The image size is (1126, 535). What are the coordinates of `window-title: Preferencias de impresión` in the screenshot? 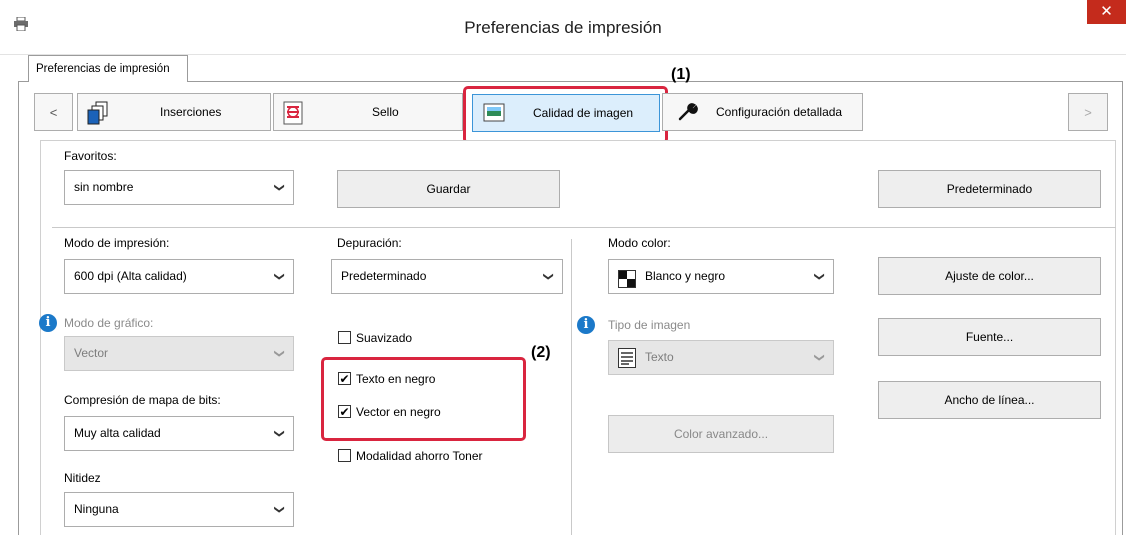 It's located at (563, 27).